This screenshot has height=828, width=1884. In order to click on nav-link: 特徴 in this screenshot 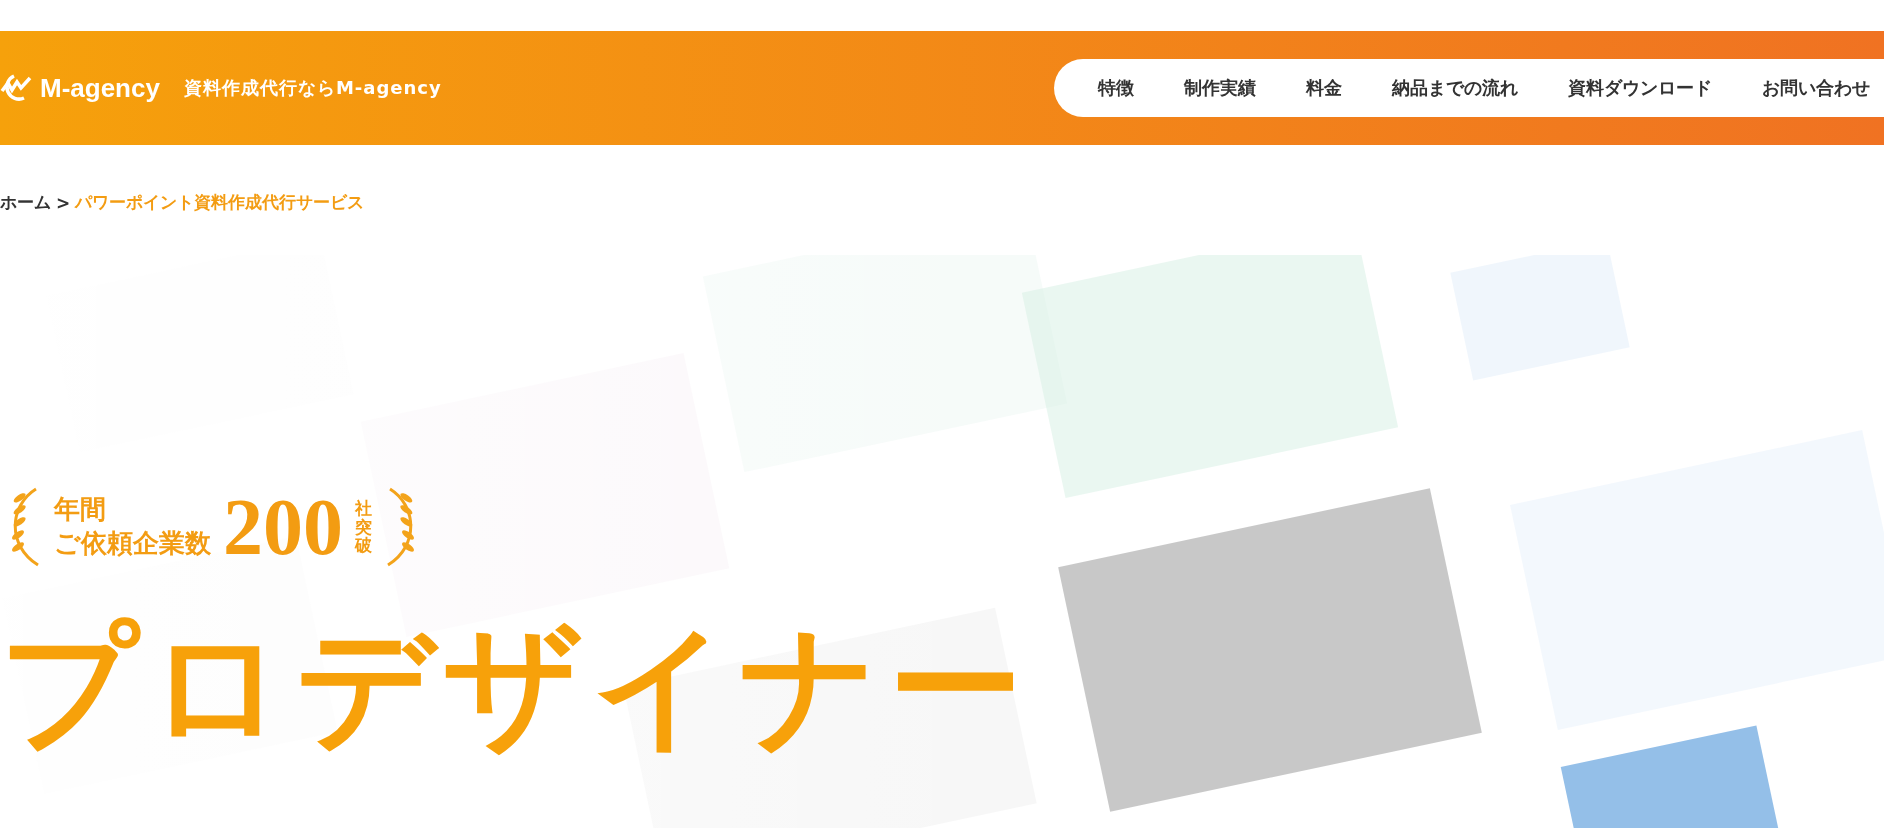, I will do `click(1116, 88)`.